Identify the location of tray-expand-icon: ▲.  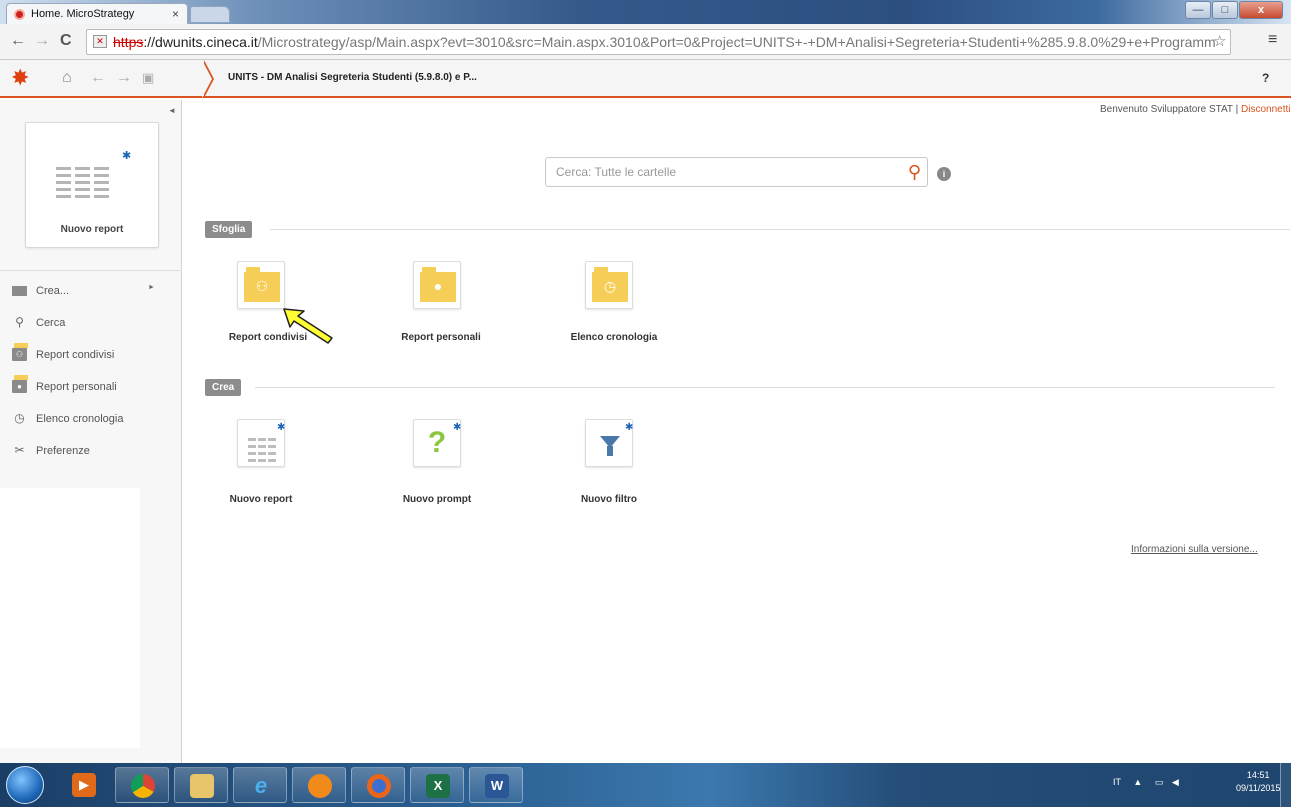
(1137, 782).